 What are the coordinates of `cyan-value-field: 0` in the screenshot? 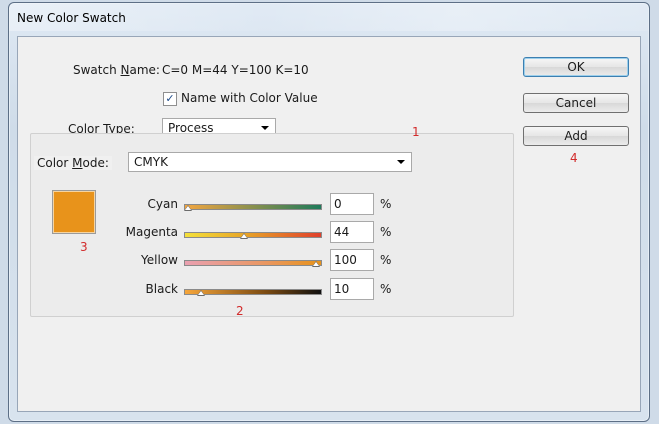 It's located at (352, 204).